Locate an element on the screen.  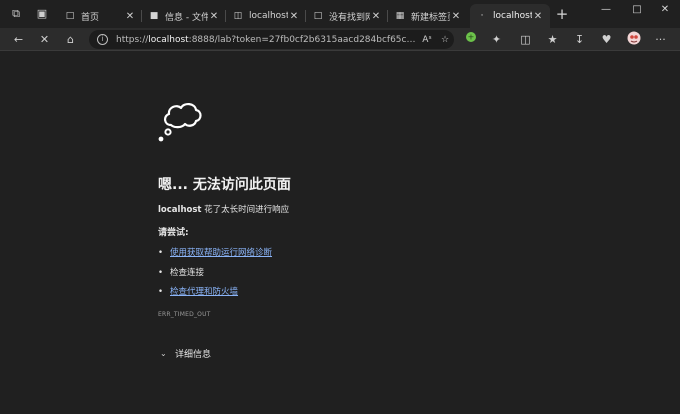
tab-localhost-active: · localhost ✕ is located at coordinates (510, 16).